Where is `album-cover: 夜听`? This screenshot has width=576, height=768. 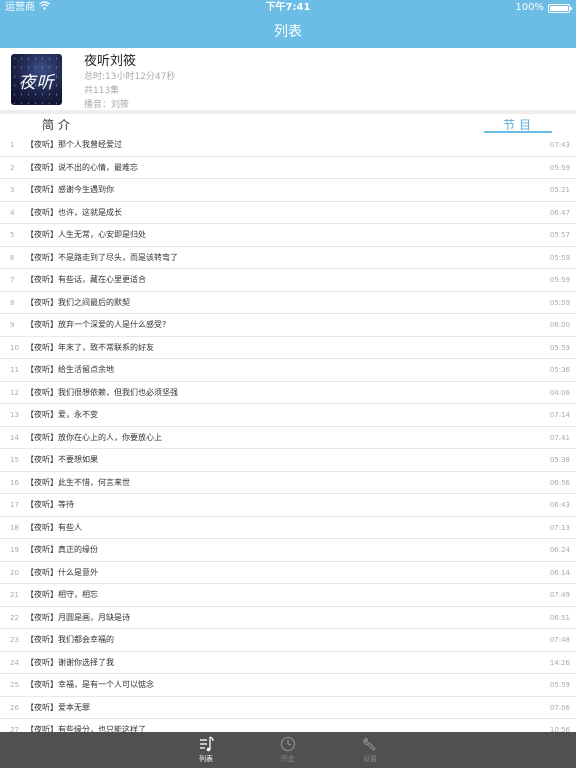
album-cover: 夜听 is located at coordinates (36, 79).